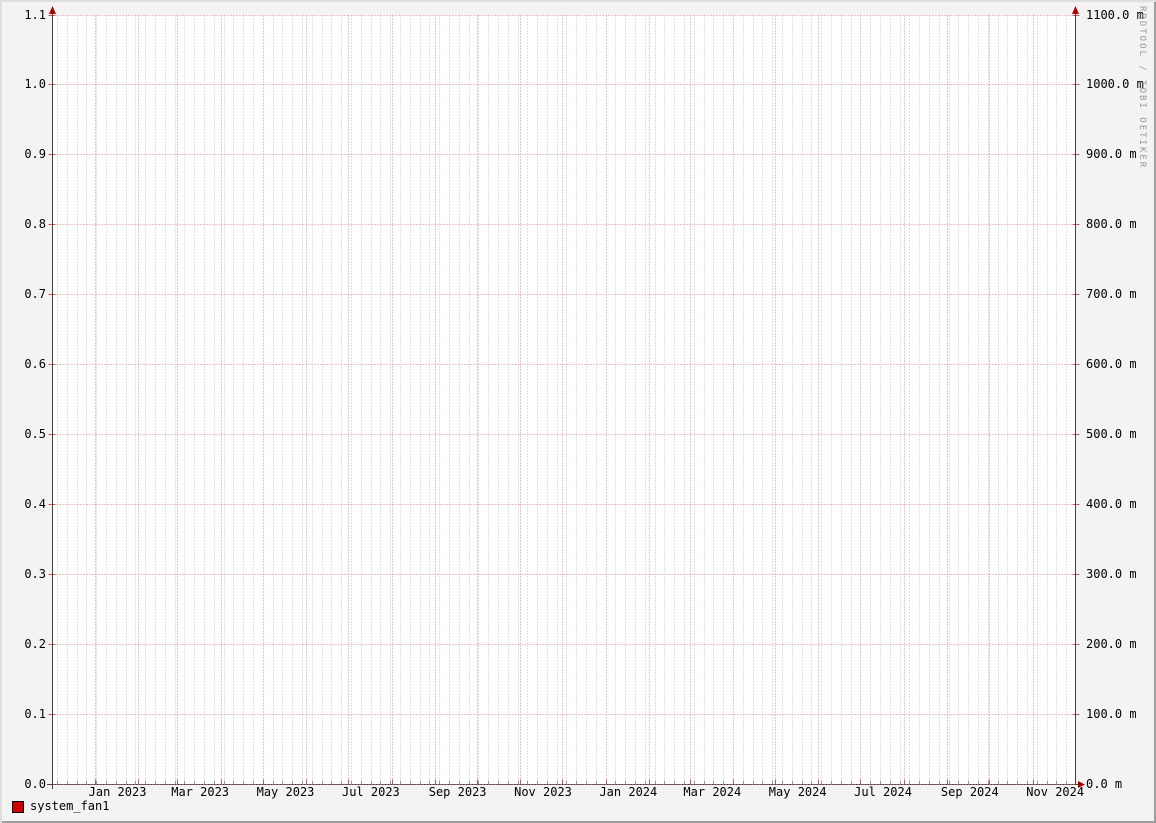 This screenshot has width=1156, height=823. Describe the element at coordinates (285, 792) in the screenshot. I see `x-axis-label: May 2023` at that location.